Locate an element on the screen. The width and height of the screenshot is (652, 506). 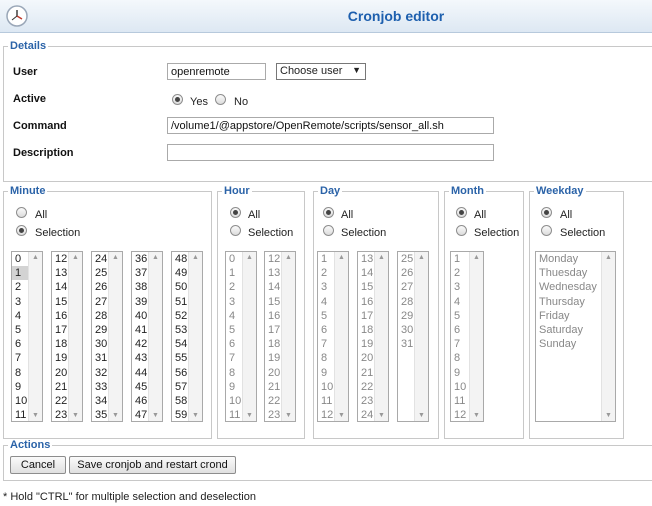
day-selection-radio is located at coordinates (328, 230).